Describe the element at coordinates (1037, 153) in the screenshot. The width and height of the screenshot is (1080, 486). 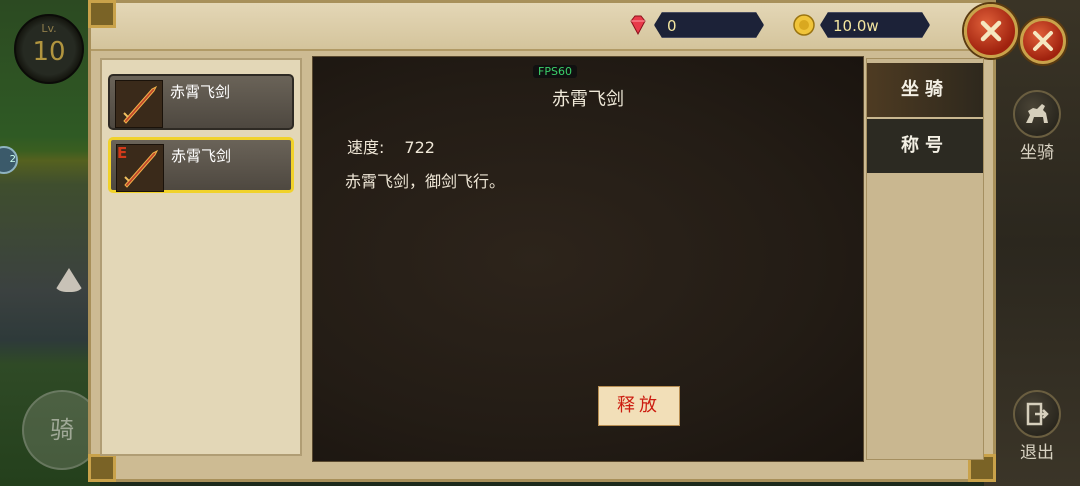
I see `mount-menu-label: 坐骑` at that location.